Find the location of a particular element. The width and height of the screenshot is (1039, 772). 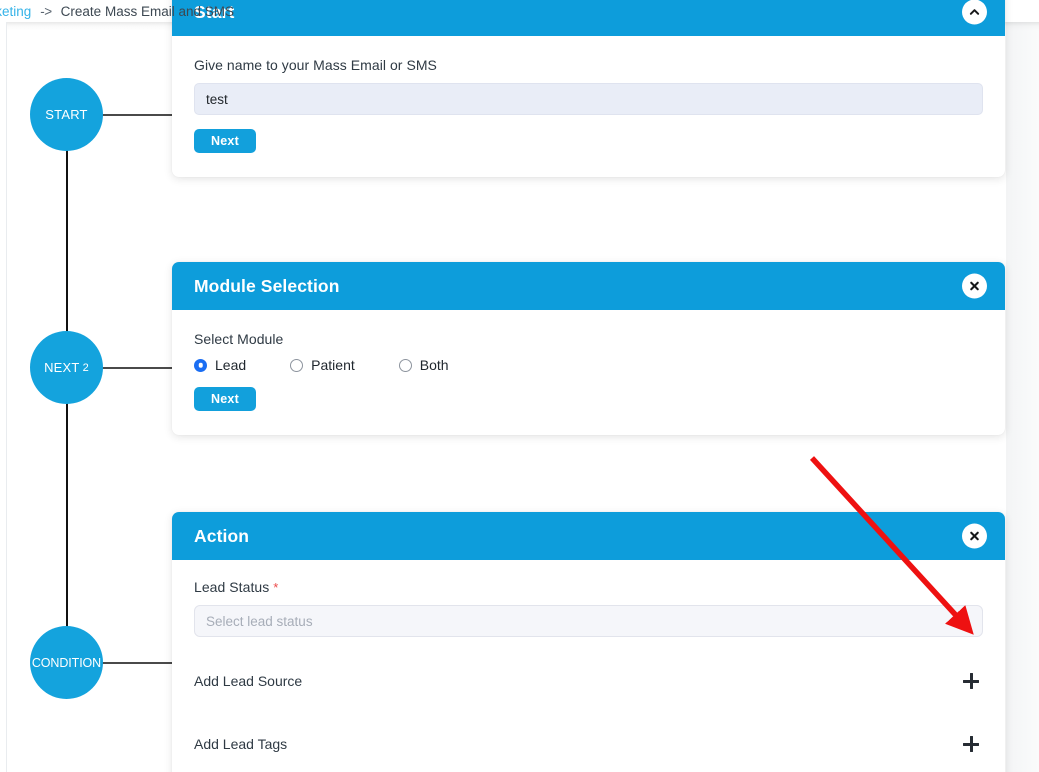

module-next-button: Next is located at coordinates (225, 399).